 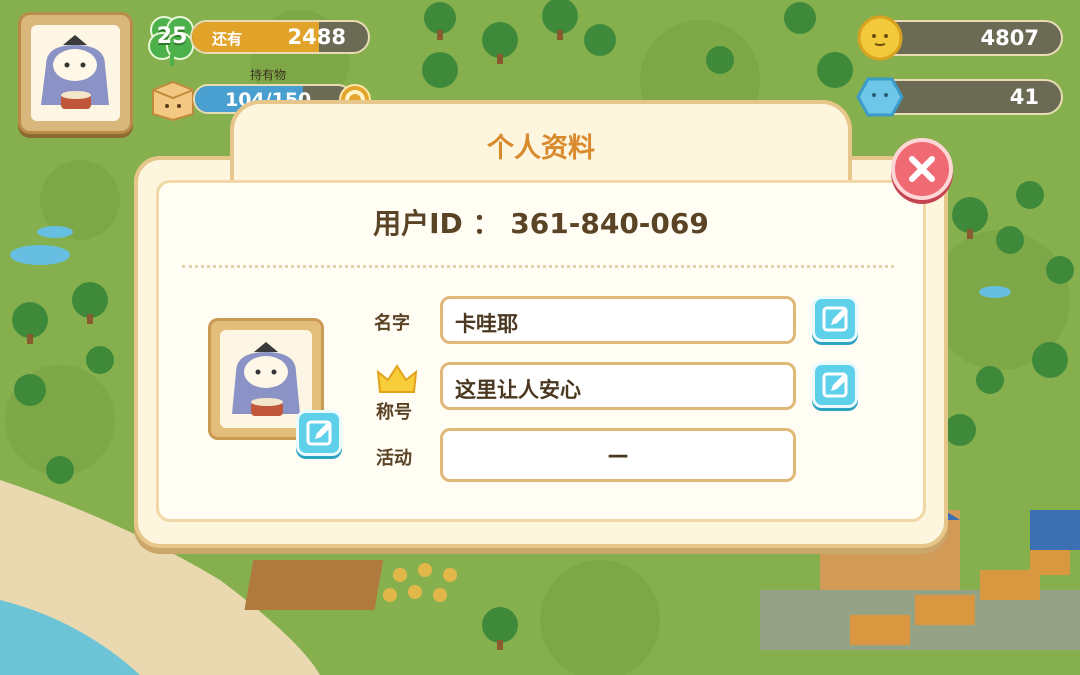 I want to click on close-button, so click(x=922, y=169).